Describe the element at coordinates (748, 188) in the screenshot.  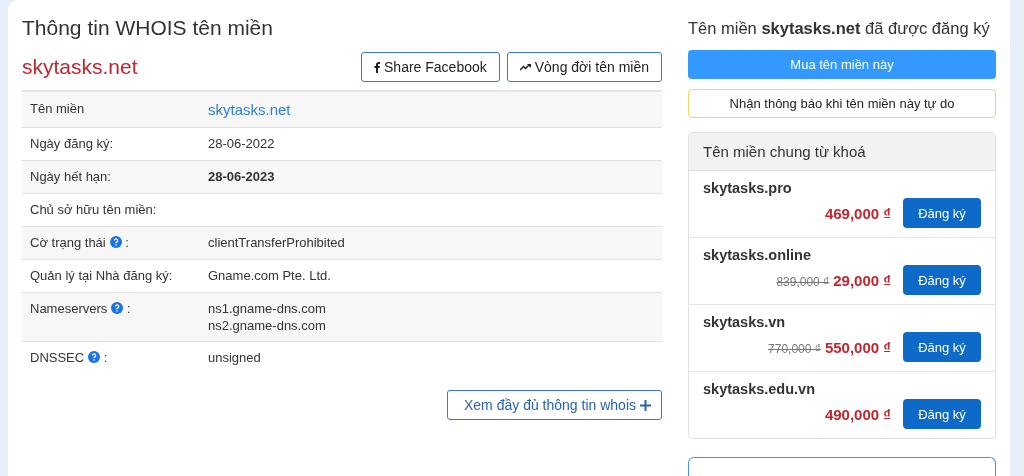
I see `domain-name: skytasks.pro` at that location.